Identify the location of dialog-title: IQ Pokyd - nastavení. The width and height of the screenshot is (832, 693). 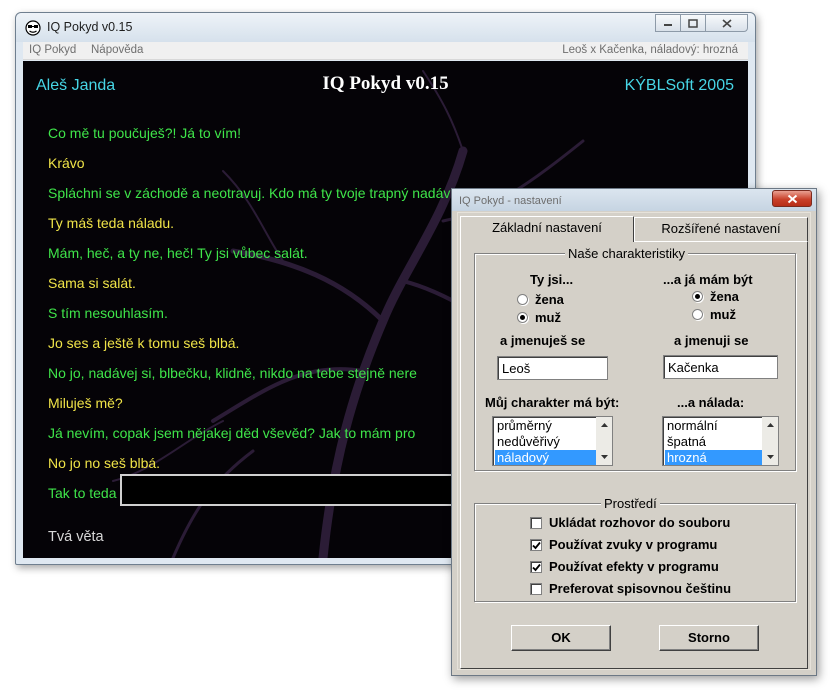
(510, 201).